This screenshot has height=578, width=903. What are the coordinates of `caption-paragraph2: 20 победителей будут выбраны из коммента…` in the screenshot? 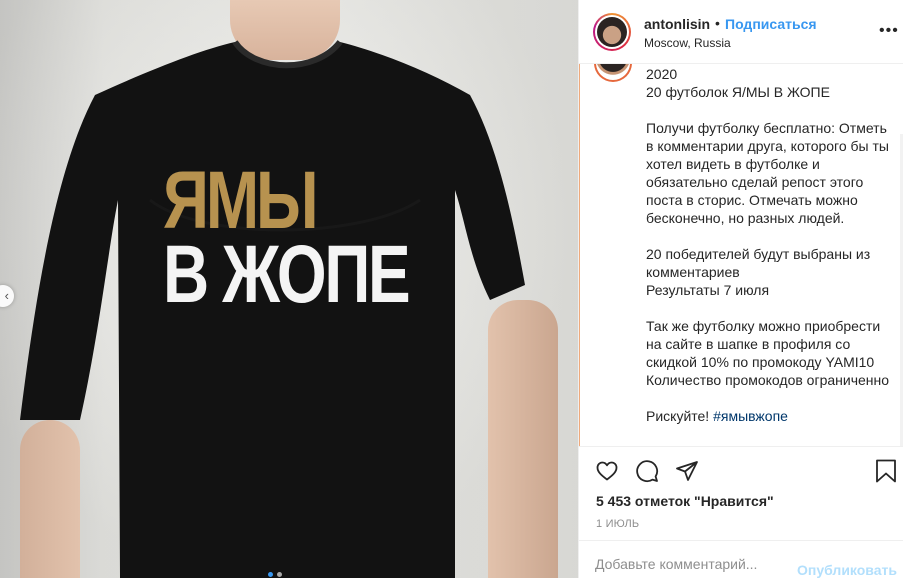 It's located at (758, 272).